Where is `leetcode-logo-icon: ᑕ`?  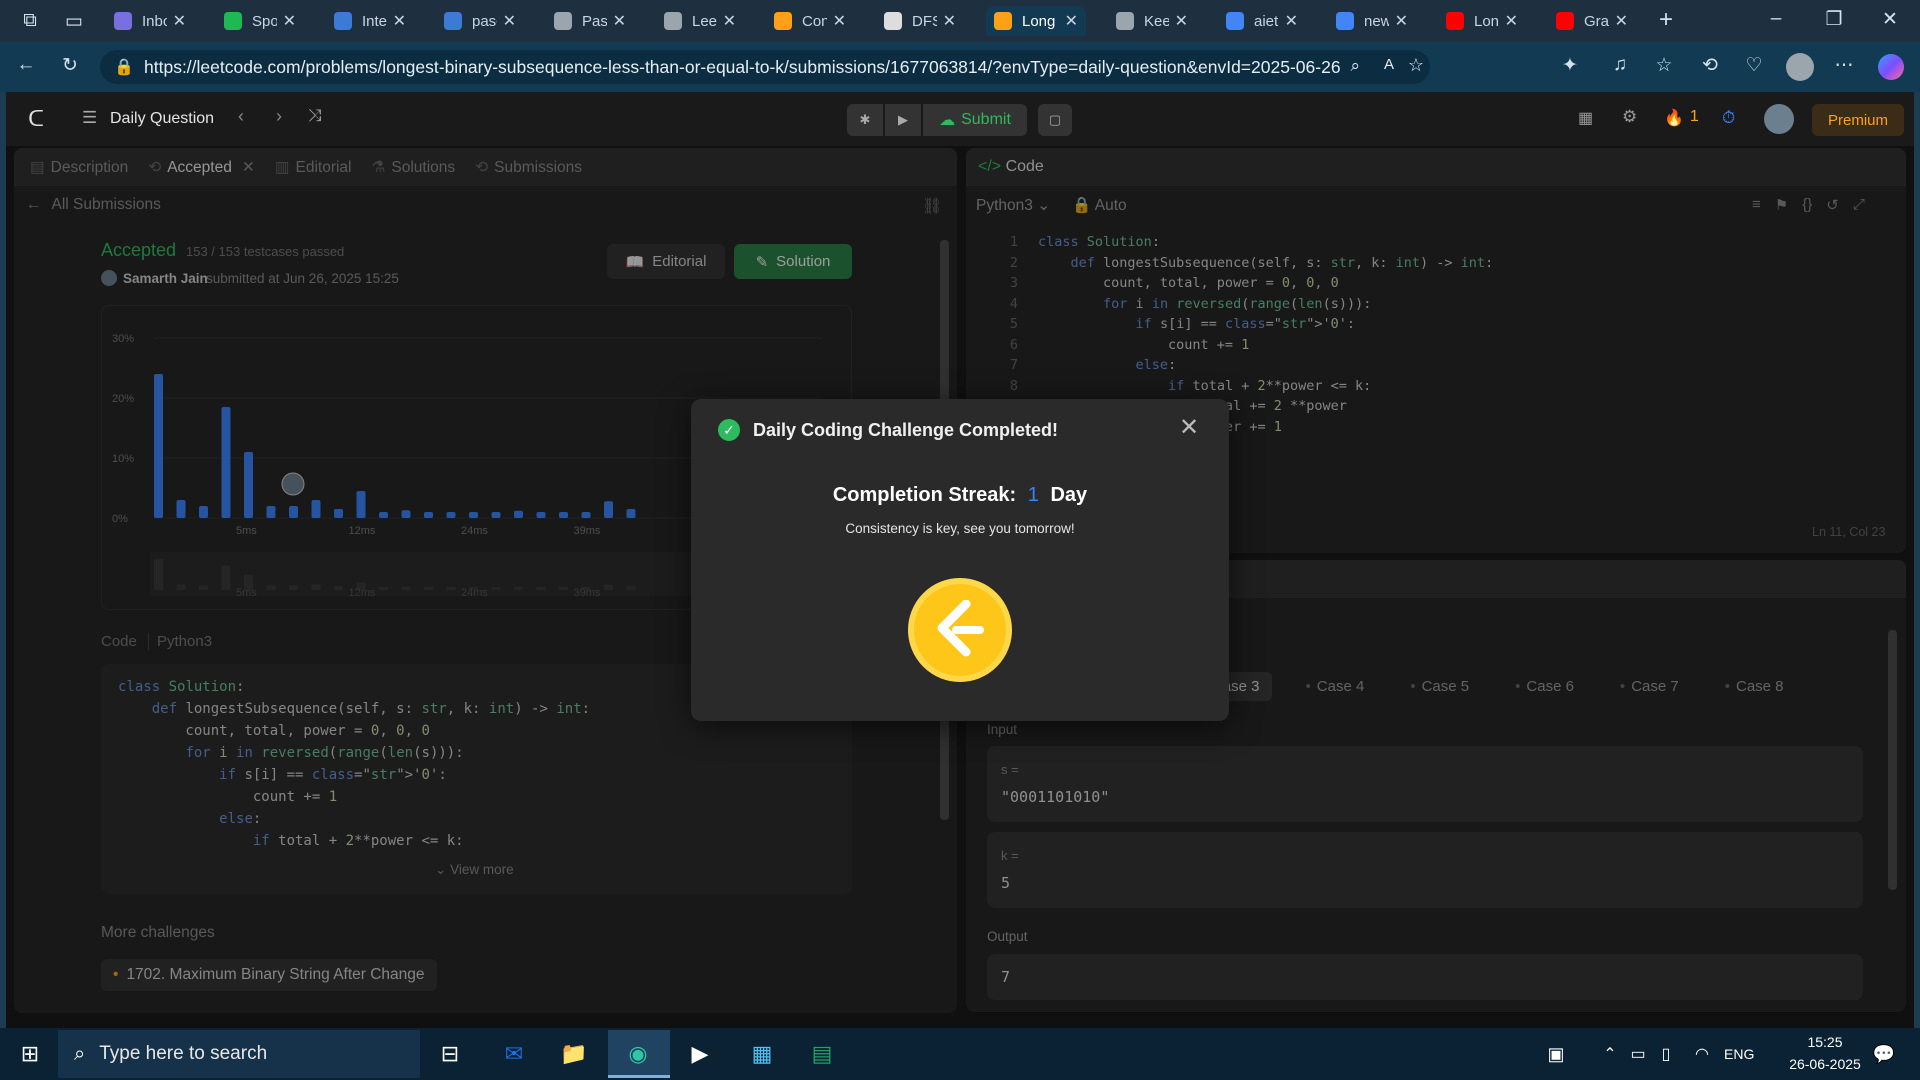 leetcode-logo-icon: ᑕ is located at coordinates (36, 119).